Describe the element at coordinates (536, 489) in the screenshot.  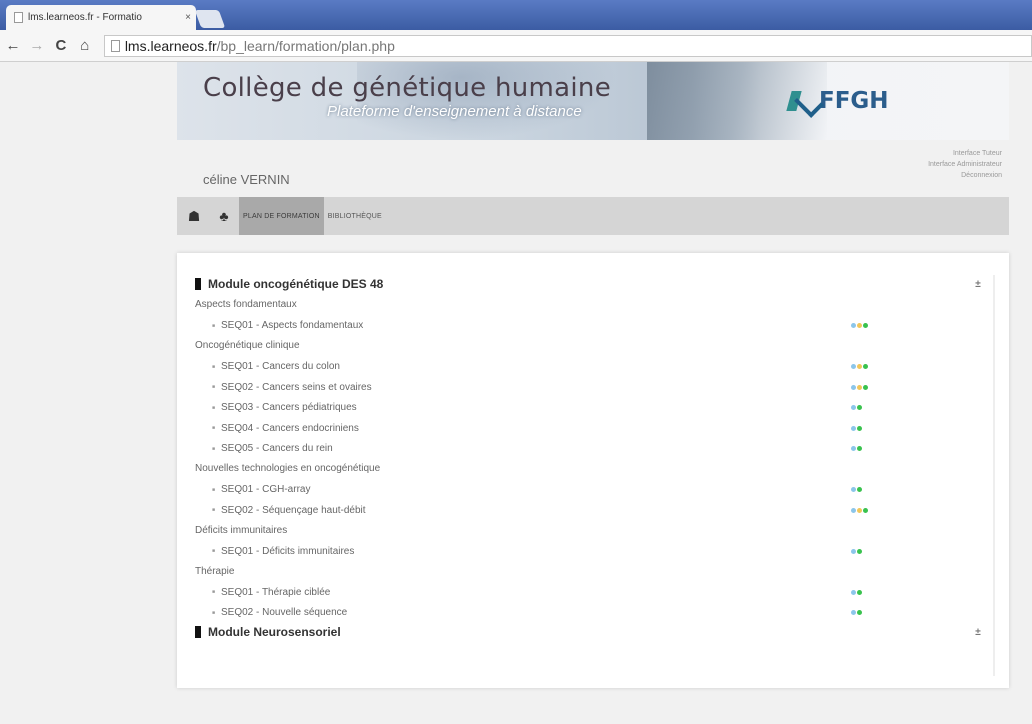
I see `sequence-link: SEQ01 - CGH-array` at that location.